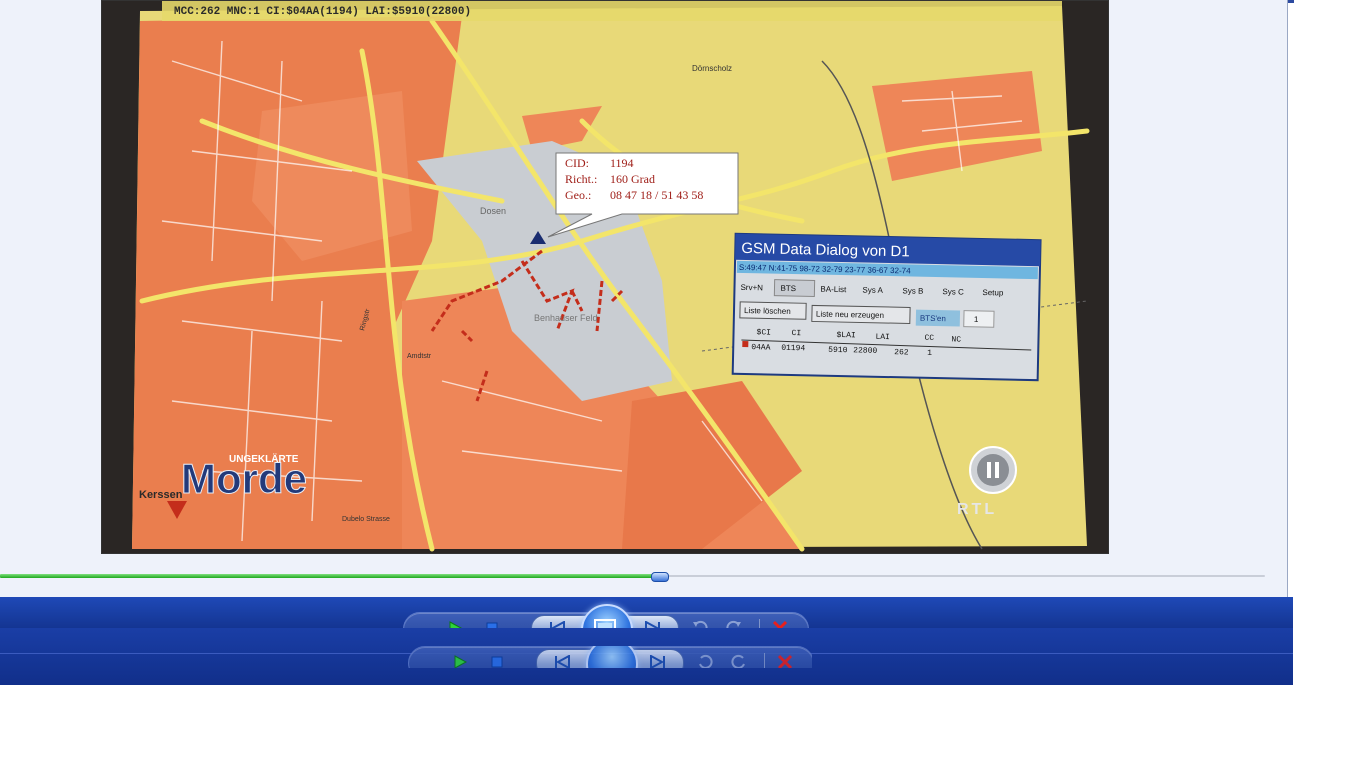 This screenshot has width=1366, height=768. I want to click on stop-icon, so click(497, 659).